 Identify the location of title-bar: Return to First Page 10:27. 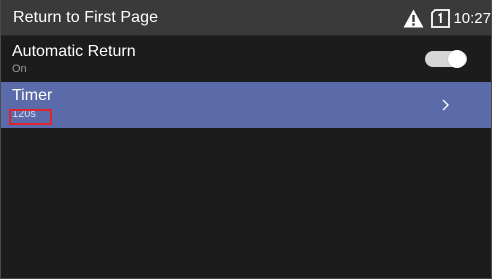
(246, 18).